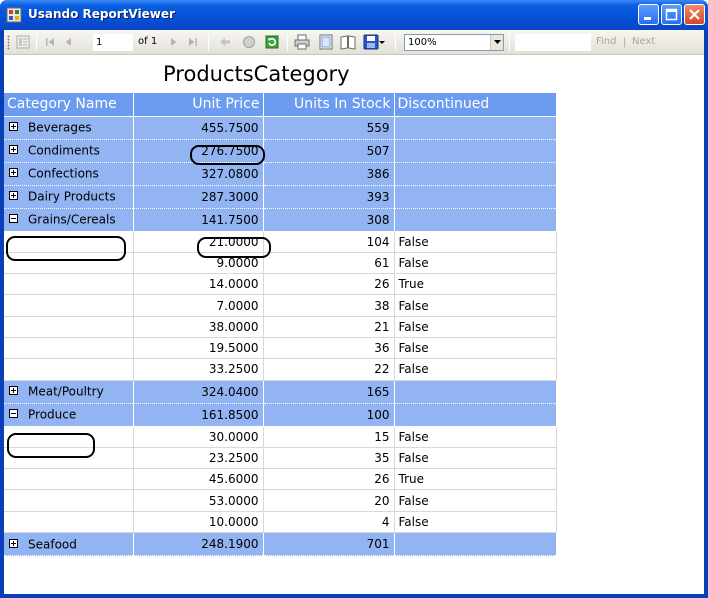 The width and height of the screenshot is (708, 598). Describe the element at coordinates (69, 105) in the screenshot. I see `column-header-category-name: Category Name` at that location.